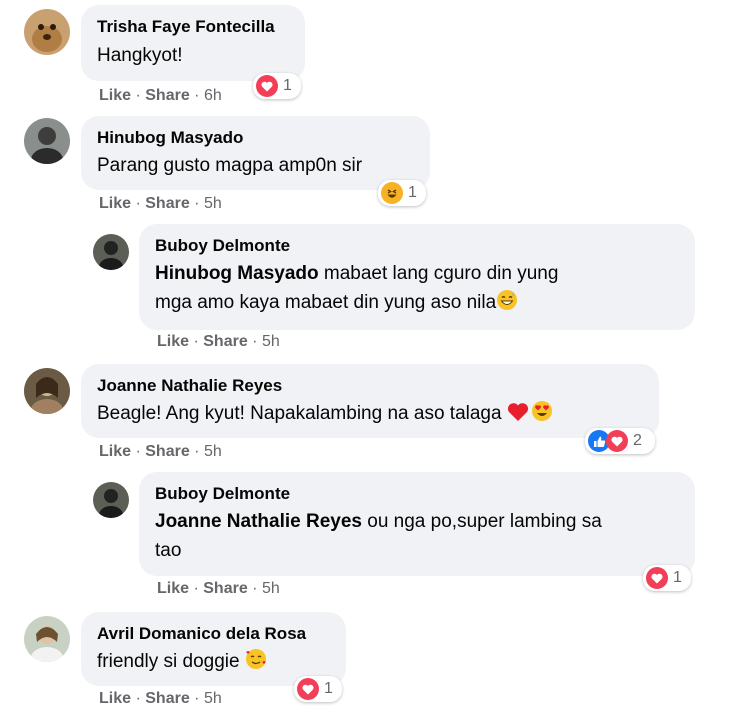 The width and height of the screenshot is (750, 711). I want to click on comment-text-line2: tao, so click(168, 550).